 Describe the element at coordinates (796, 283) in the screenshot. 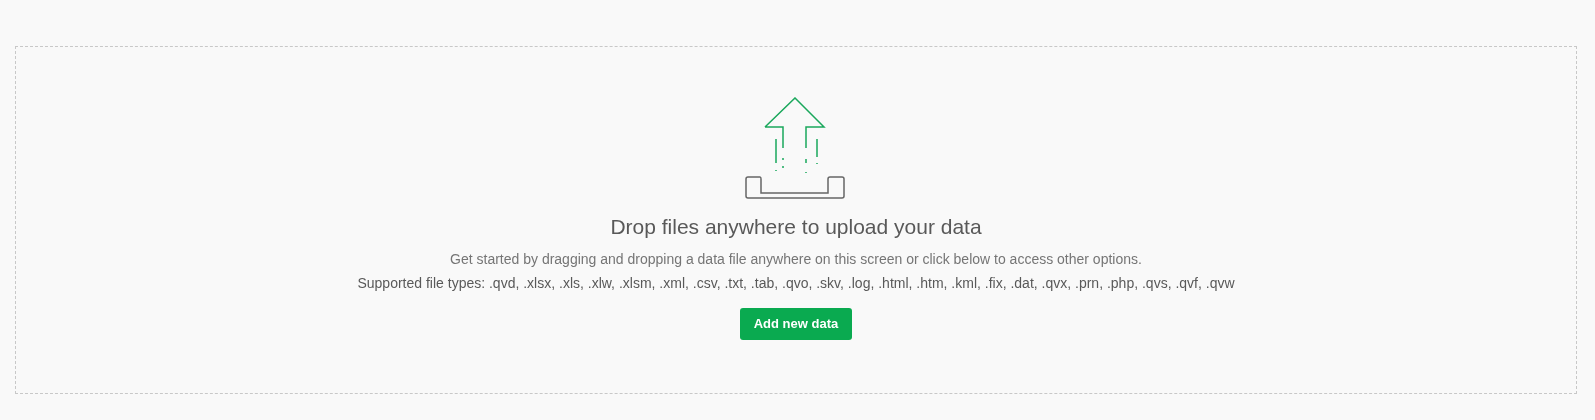

I see `supported-file-types: Supported file types: .qvd, .xlsx, .xls, .xlw, .xlsm, .xml, .csv, .txt, .tab, .qvo, .skv, .log, .html, .htm, .kml, .fix, .dat, .qvx, .prn, .php, .qvs, .qvf, .qvw` at that location.